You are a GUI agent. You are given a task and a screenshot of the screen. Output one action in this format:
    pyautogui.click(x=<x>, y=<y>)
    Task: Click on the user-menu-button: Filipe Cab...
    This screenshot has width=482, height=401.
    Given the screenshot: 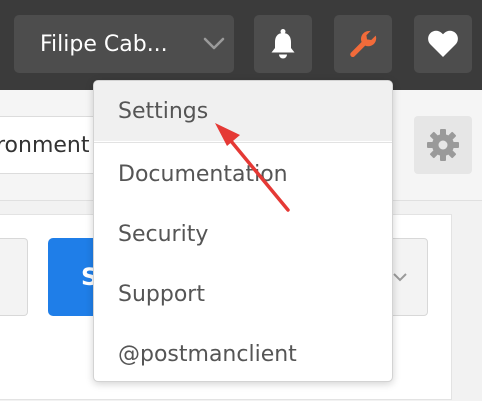 What is the action you would take?
    pyautogui.click(x=124, y=44)
    